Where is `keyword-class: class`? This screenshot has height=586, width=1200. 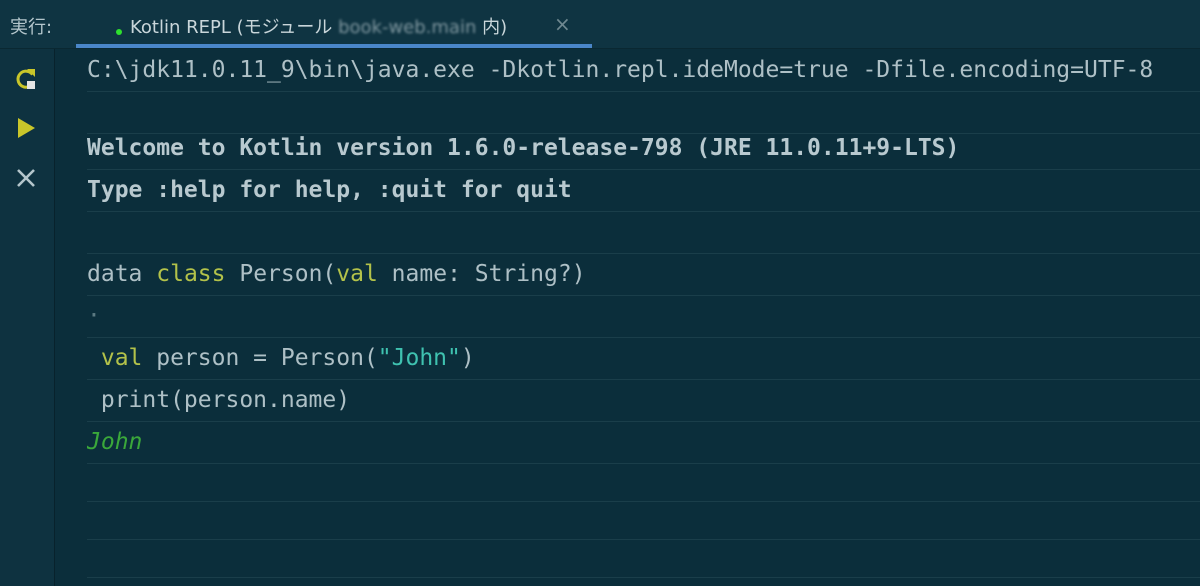
keyword-class: class is located at coordinates (191, 274).